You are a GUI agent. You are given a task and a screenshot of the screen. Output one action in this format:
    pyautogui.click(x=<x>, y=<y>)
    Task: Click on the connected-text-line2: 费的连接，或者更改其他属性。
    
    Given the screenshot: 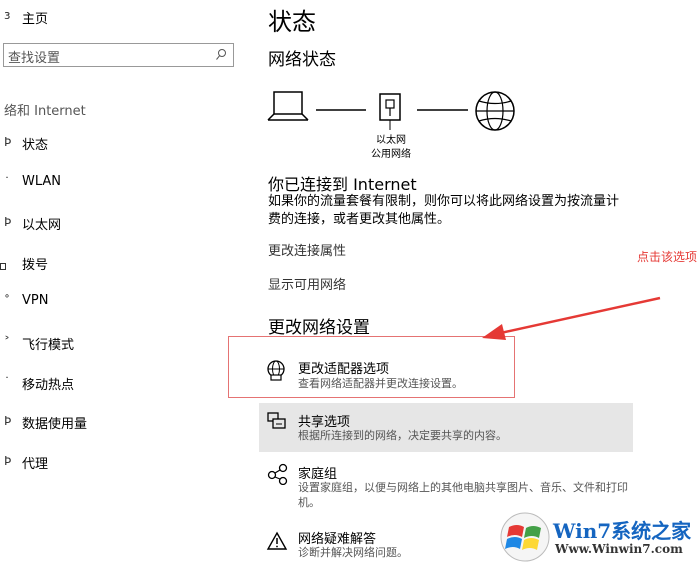 What is the action you would take?
    pyautogui.click(x=359, y=219)
    